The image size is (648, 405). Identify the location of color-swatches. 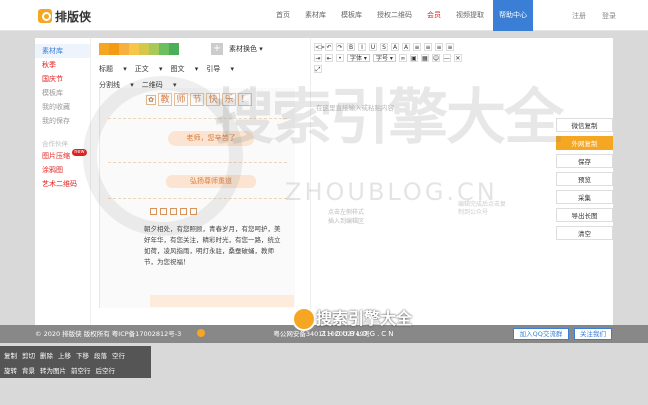
(139, 49).